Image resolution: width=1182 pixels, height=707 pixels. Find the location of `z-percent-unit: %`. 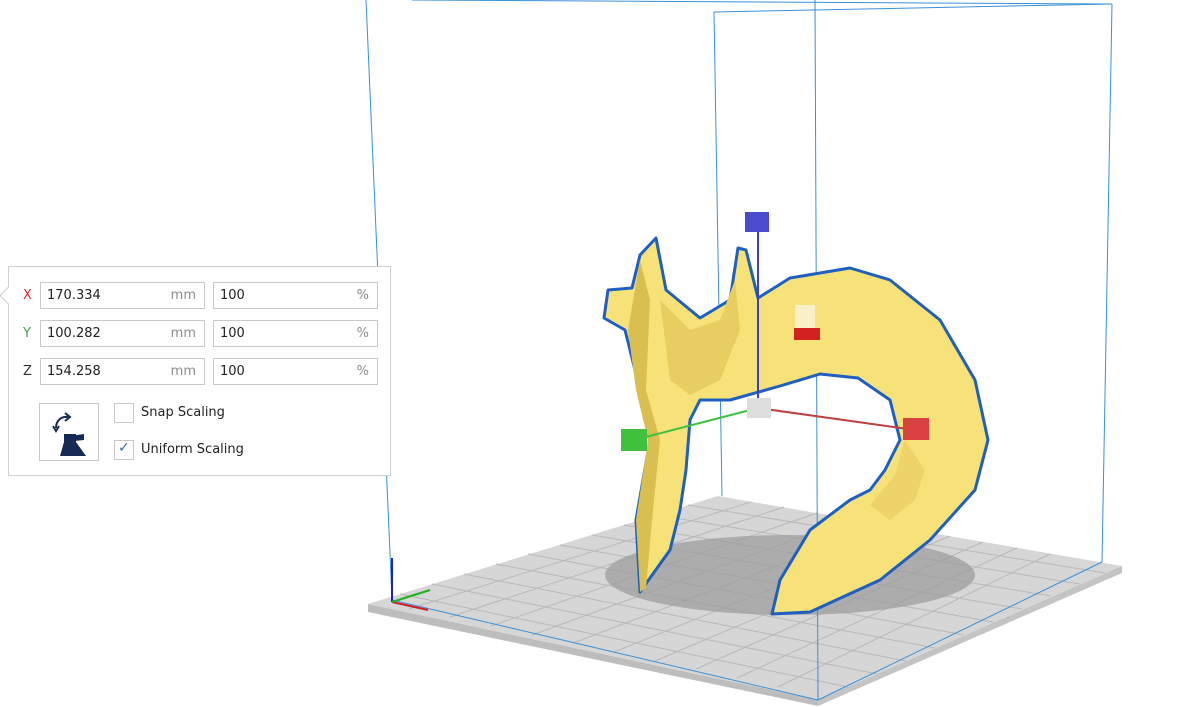

z-percent-unit: % is located at coordinates (362, 371).